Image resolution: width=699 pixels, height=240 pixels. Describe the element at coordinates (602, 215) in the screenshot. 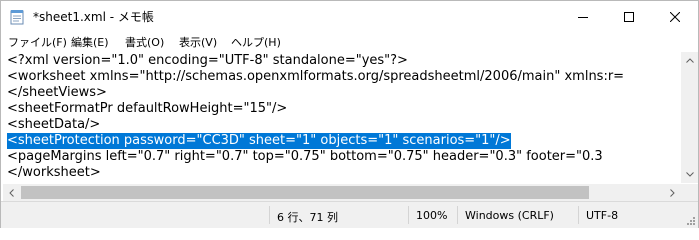

I see `encoding: UTF-8` at that location.